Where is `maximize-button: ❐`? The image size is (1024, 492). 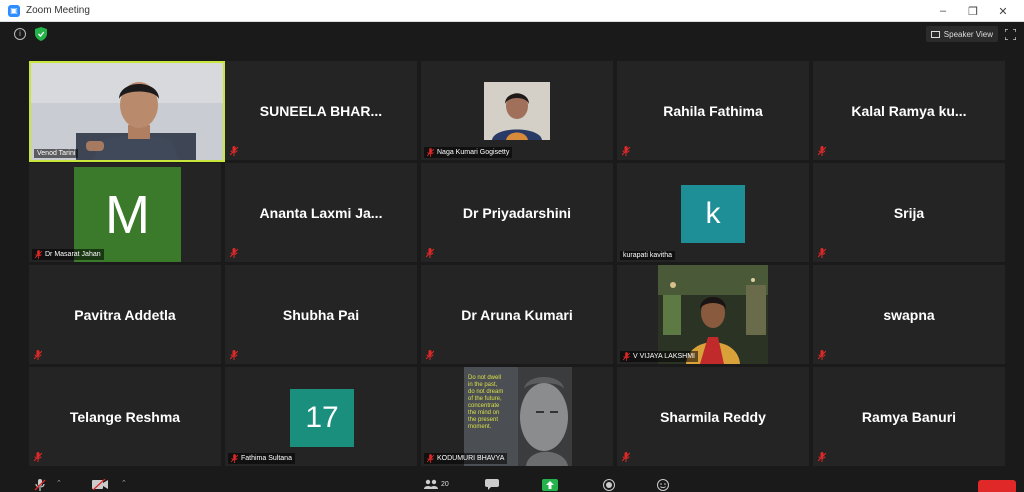
maximize-button: ❐ is located at coordinates (973, 11).